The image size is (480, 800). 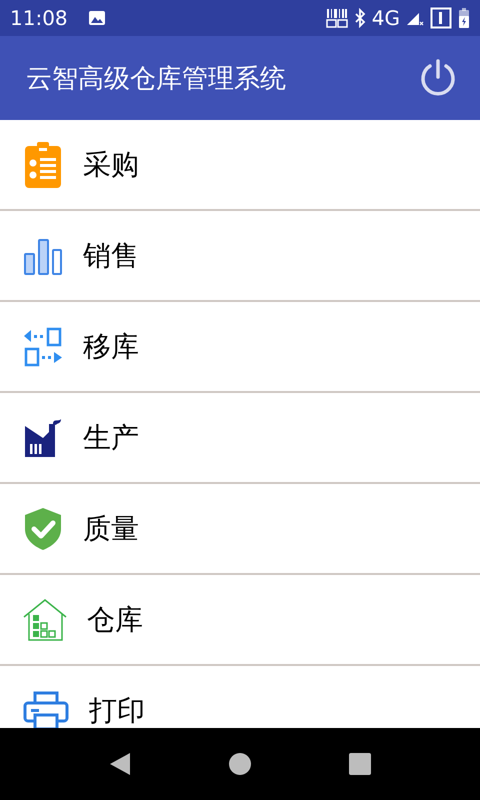 I want to click on recents-icon, so click(x=360, y=764).